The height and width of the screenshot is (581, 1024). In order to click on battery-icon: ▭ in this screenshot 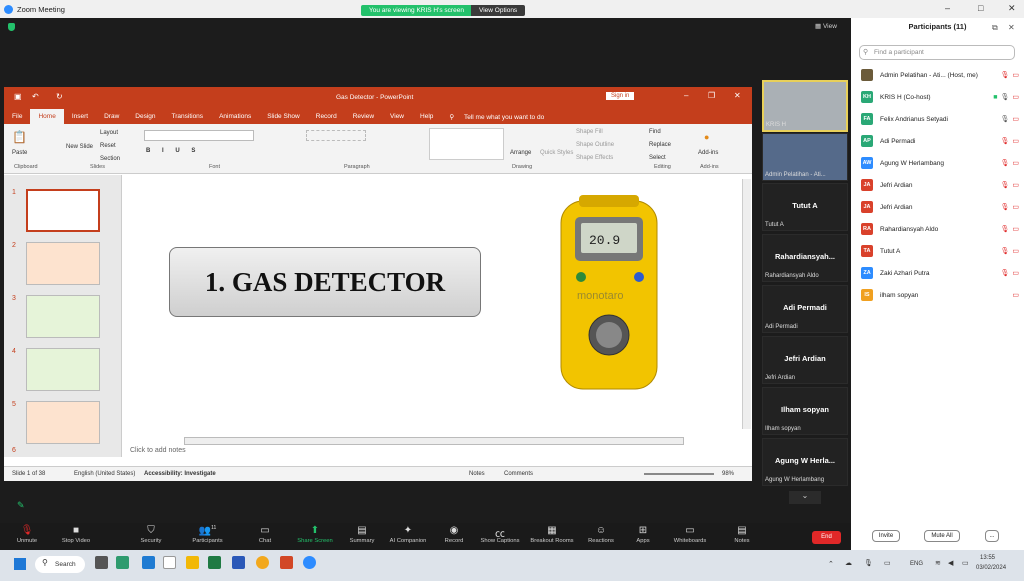, I will do `click(965, 563)`.